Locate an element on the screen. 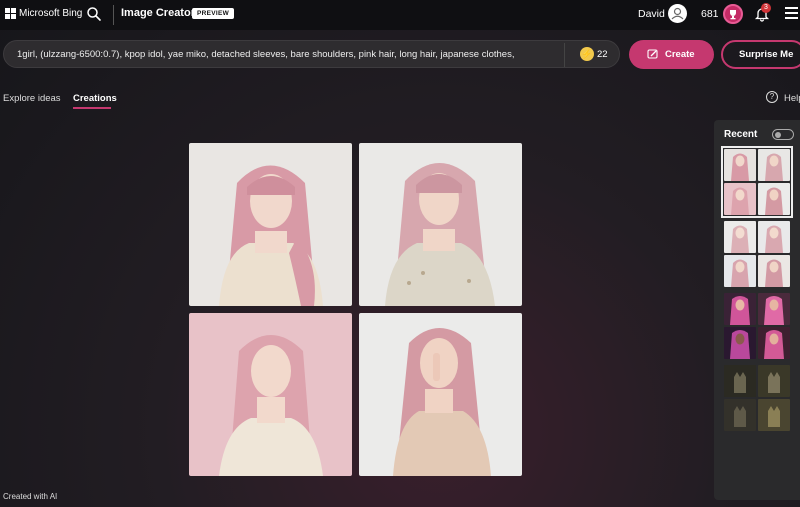 The height and width of the screenshot is (507, 800). help-icon: ? is located at coordinates (772, 97).